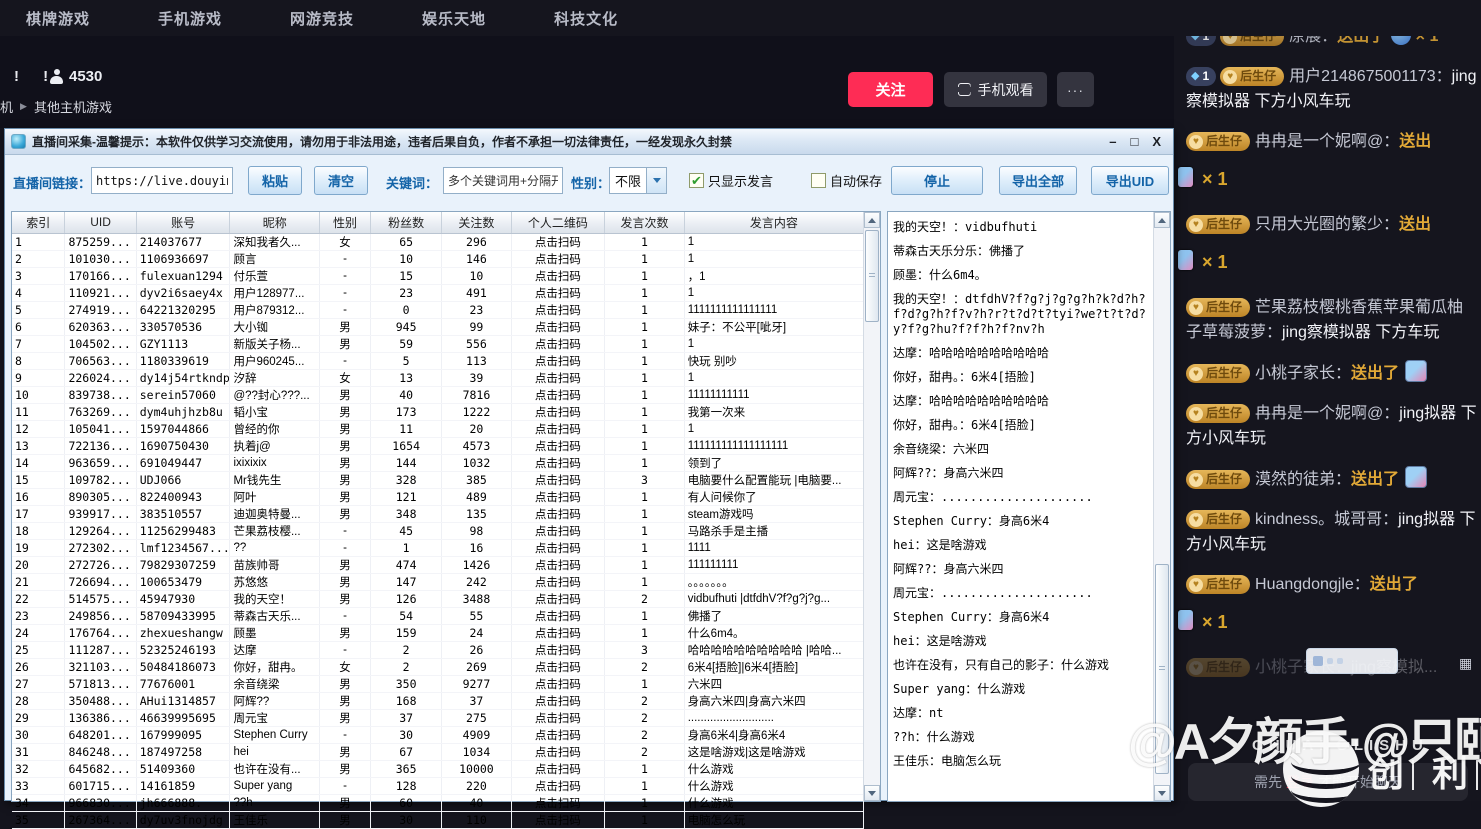  What do you see at coordinates (1112, 141) in the screenshot?
I see `minimize-button: –` at bounding box center [1112, 141].